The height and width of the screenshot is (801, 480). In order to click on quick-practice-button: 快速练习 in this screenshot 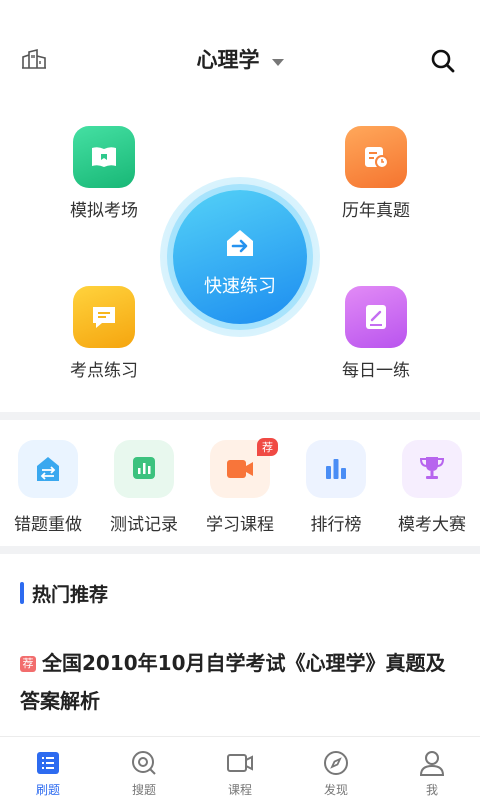, I will do `click(240, 257)`.